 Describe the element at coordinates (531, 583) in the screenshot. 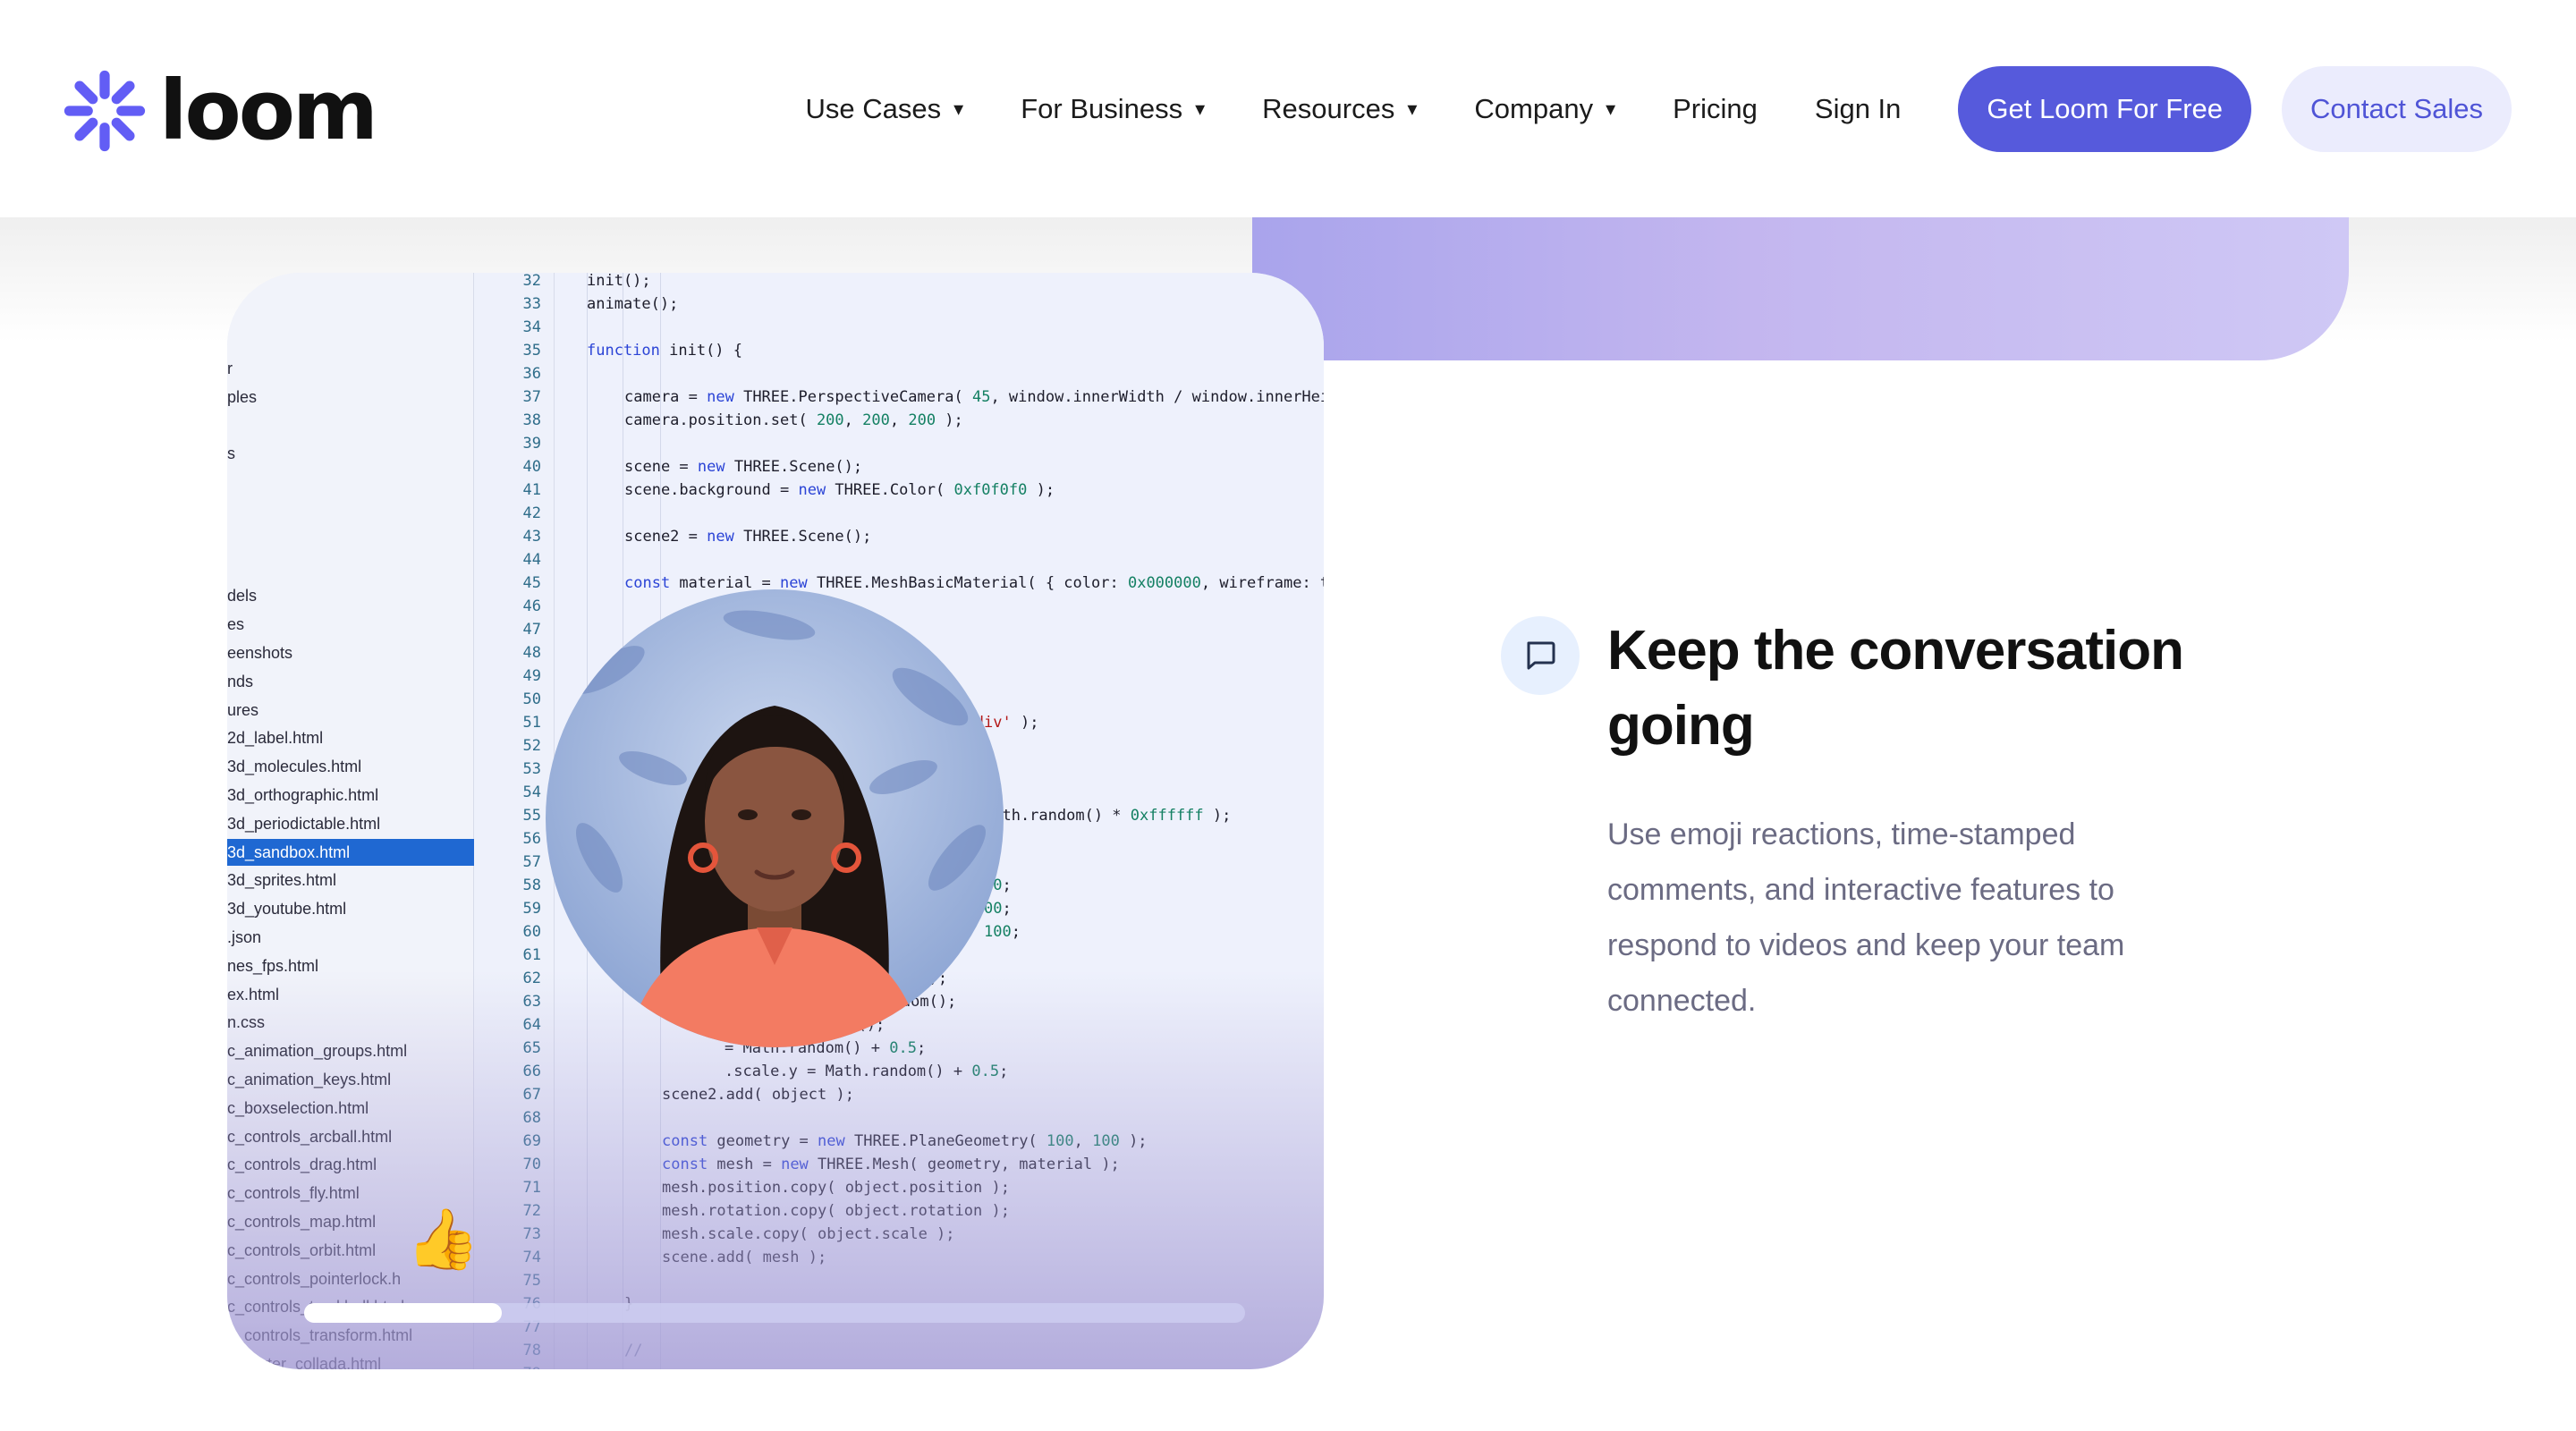

I see `line-number: 45` at that location.